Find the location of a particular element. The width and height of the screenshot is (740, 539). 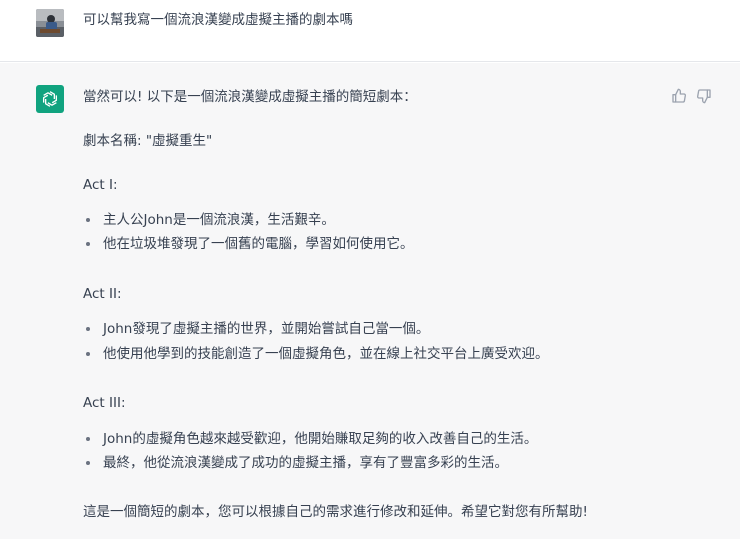

act-heading: Act II: is located at coordinates (102, 294).